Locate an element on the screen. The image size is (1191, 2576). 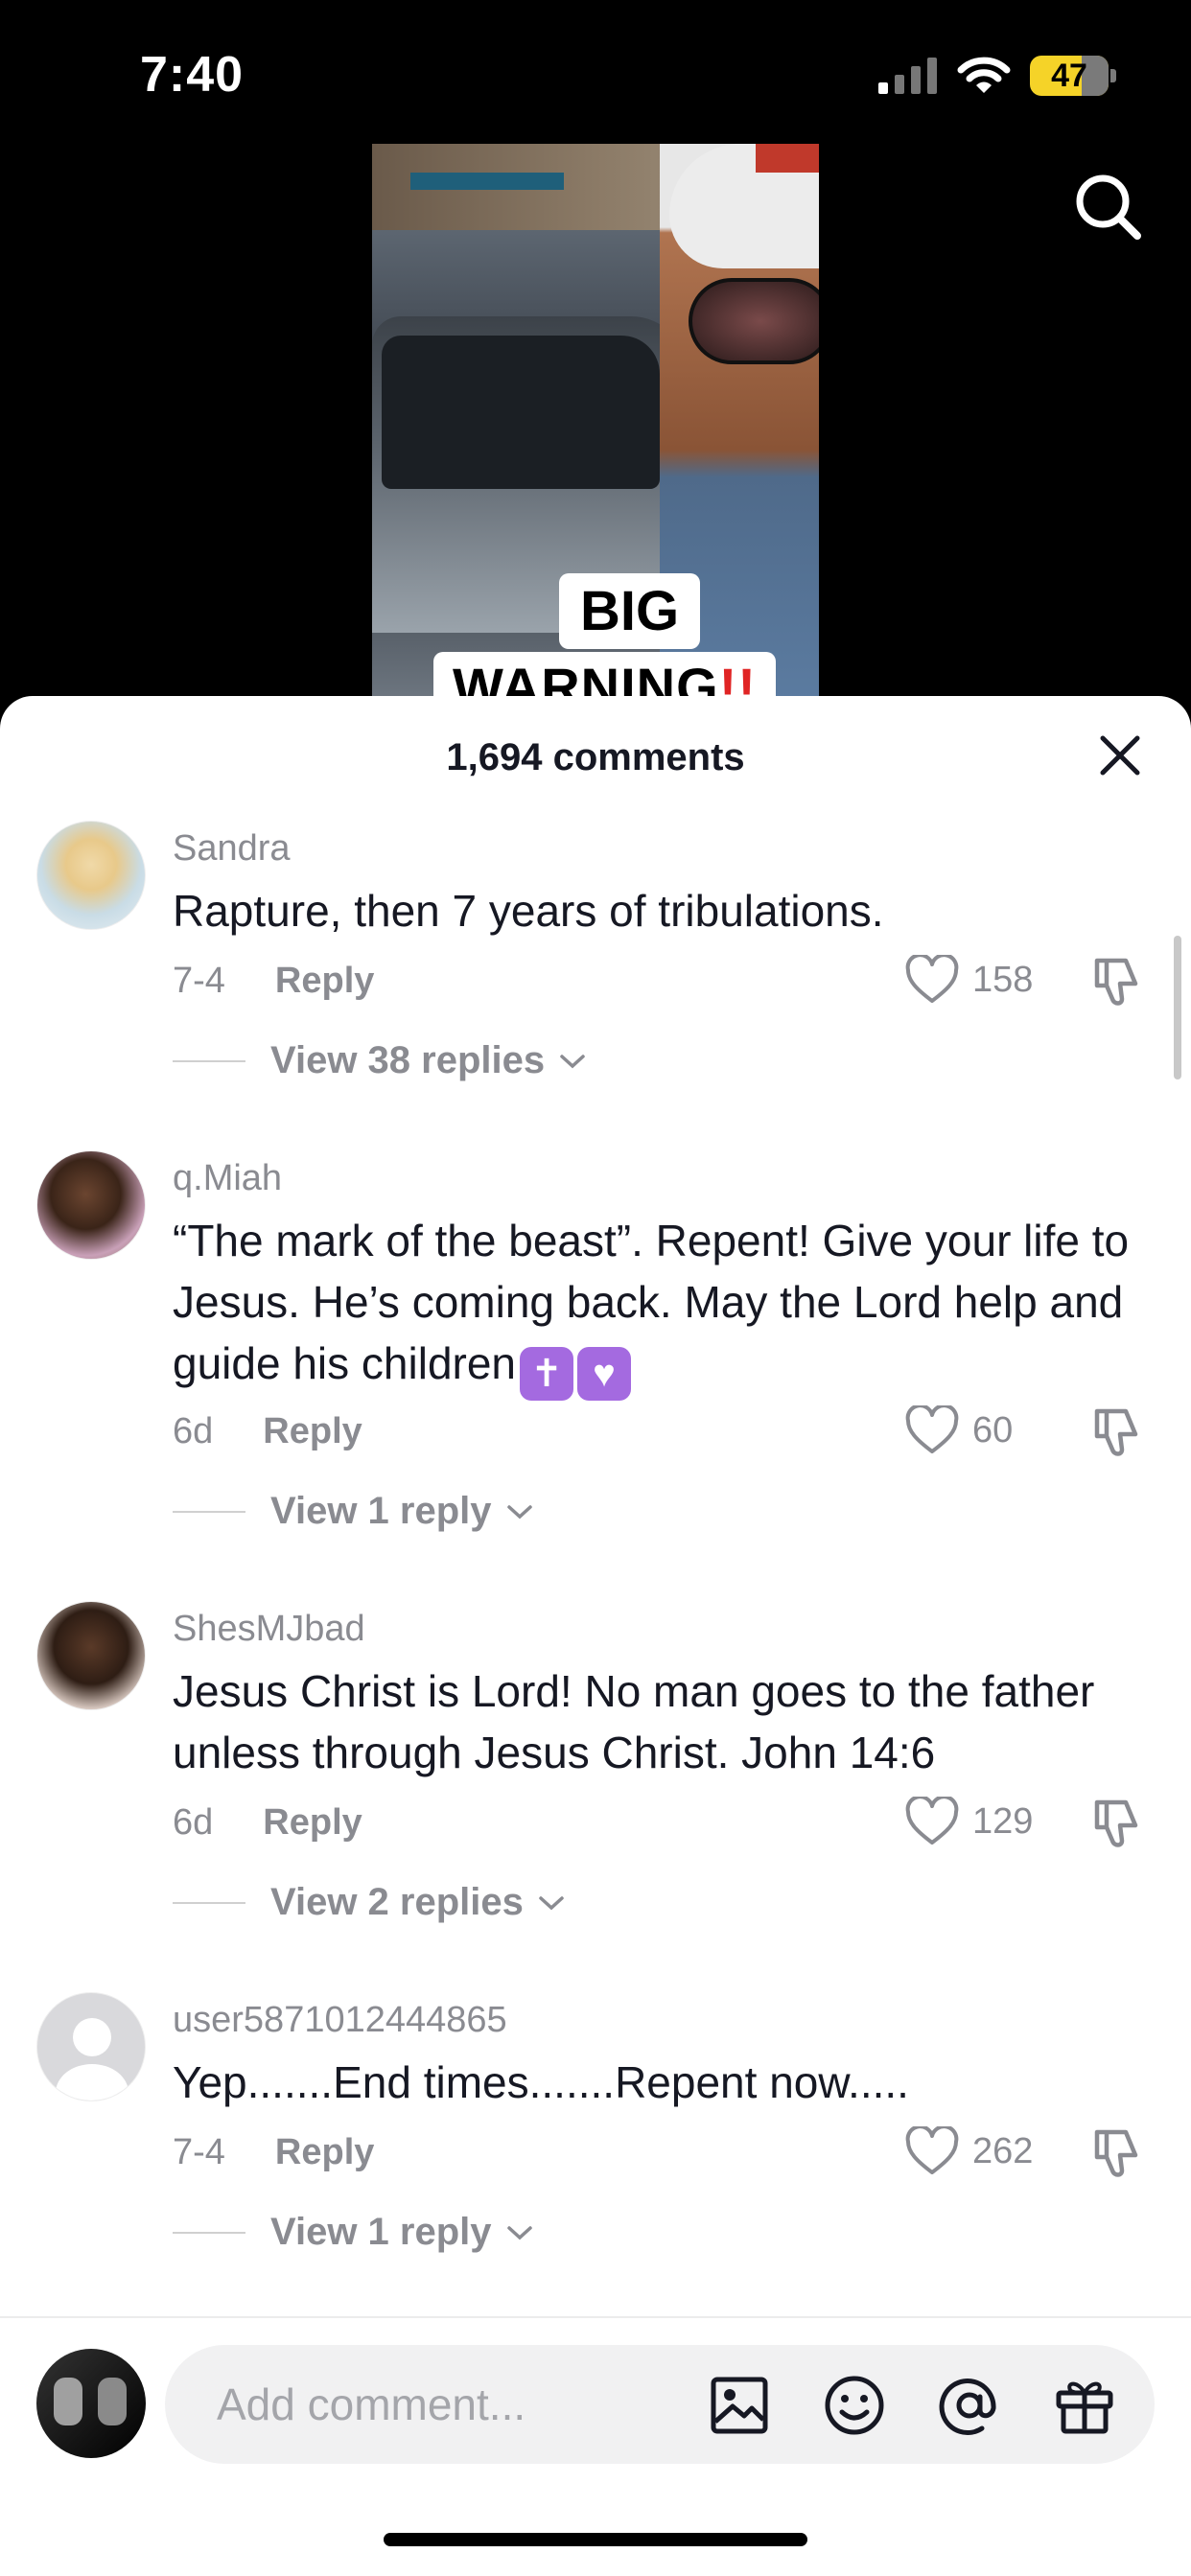
view-replies-button: View 38 replies is located at coordinates (380, 1060).